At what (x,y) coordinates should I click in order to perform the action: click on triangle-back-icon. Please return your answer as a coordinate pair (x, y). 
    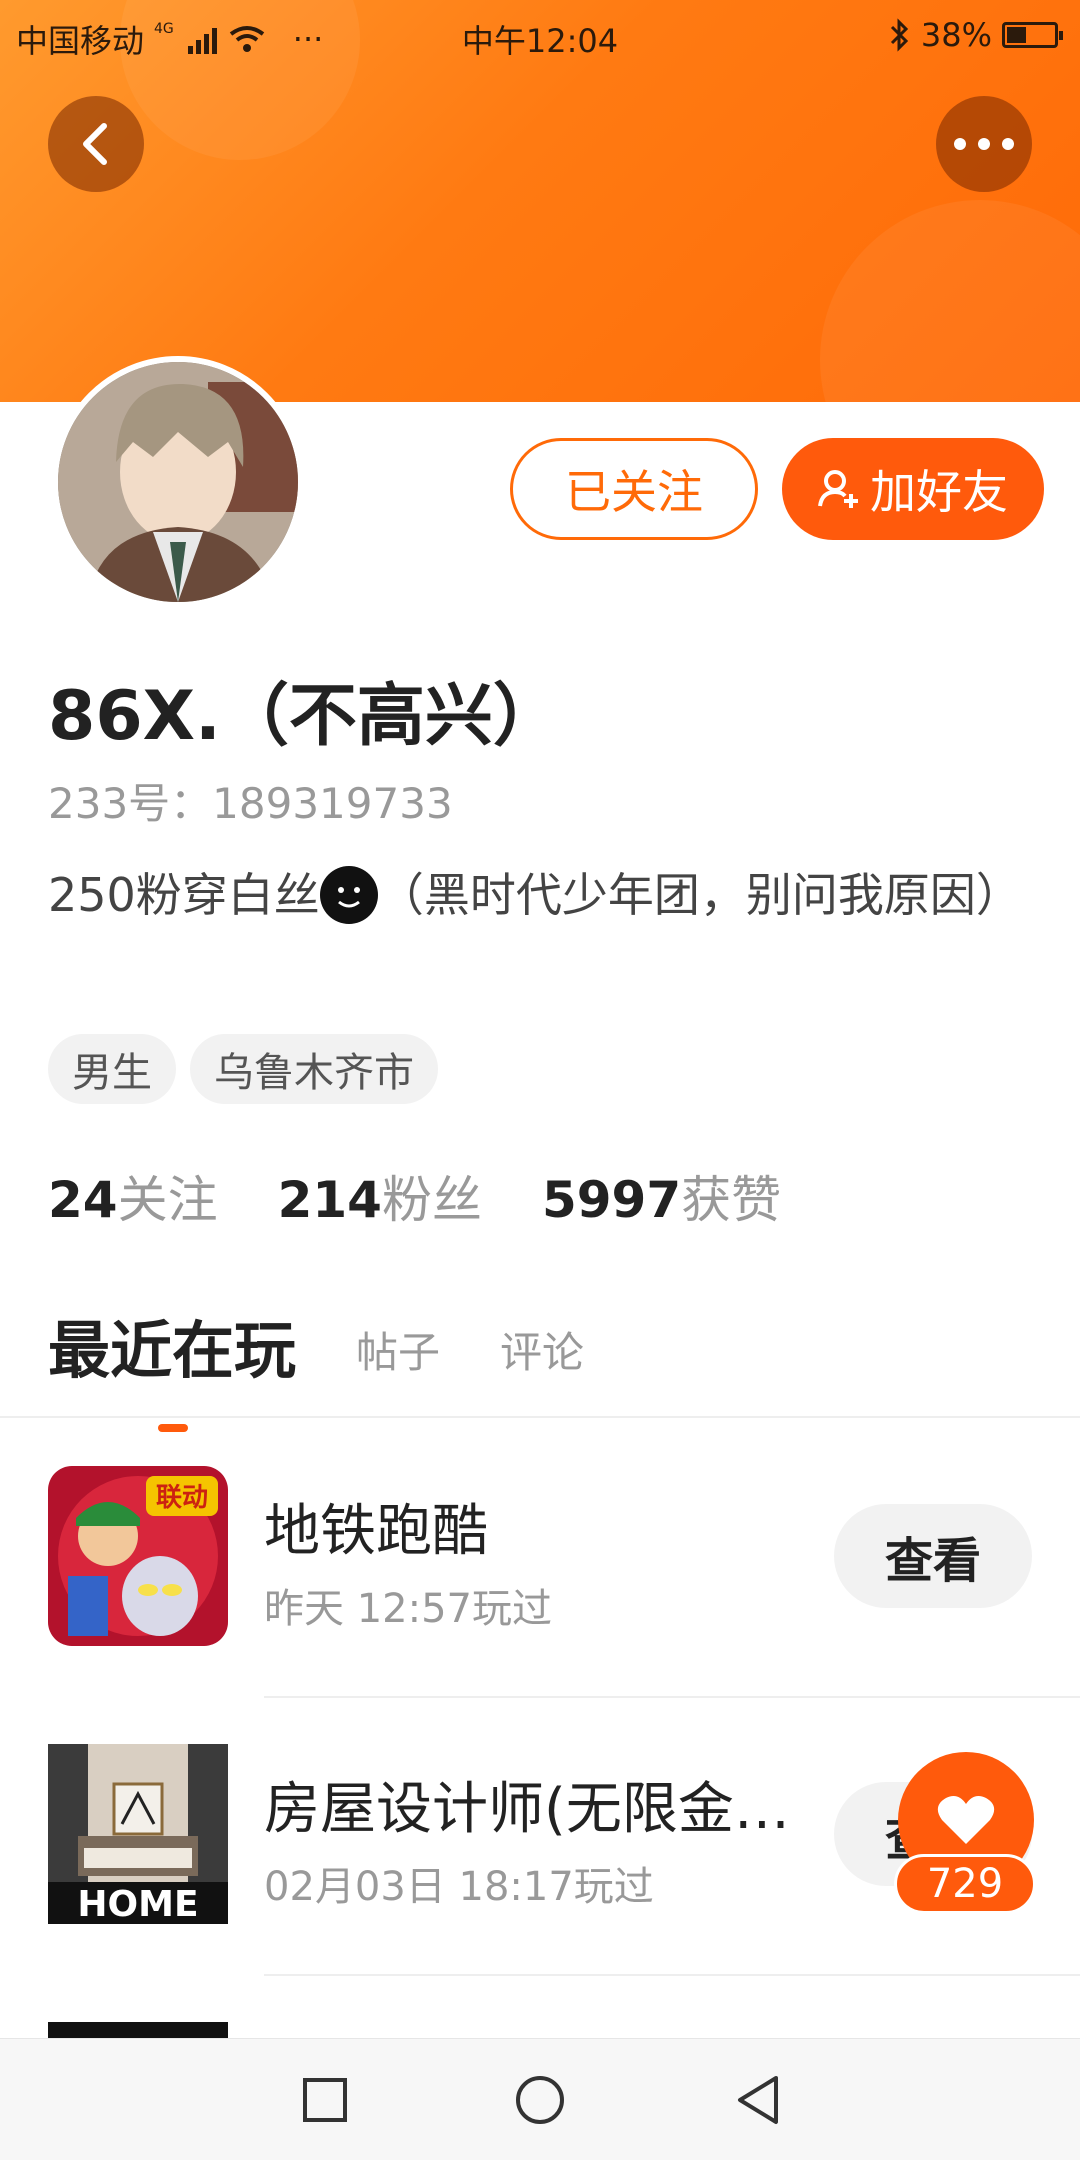
    Looking at the image, I should click on (758, 2100).